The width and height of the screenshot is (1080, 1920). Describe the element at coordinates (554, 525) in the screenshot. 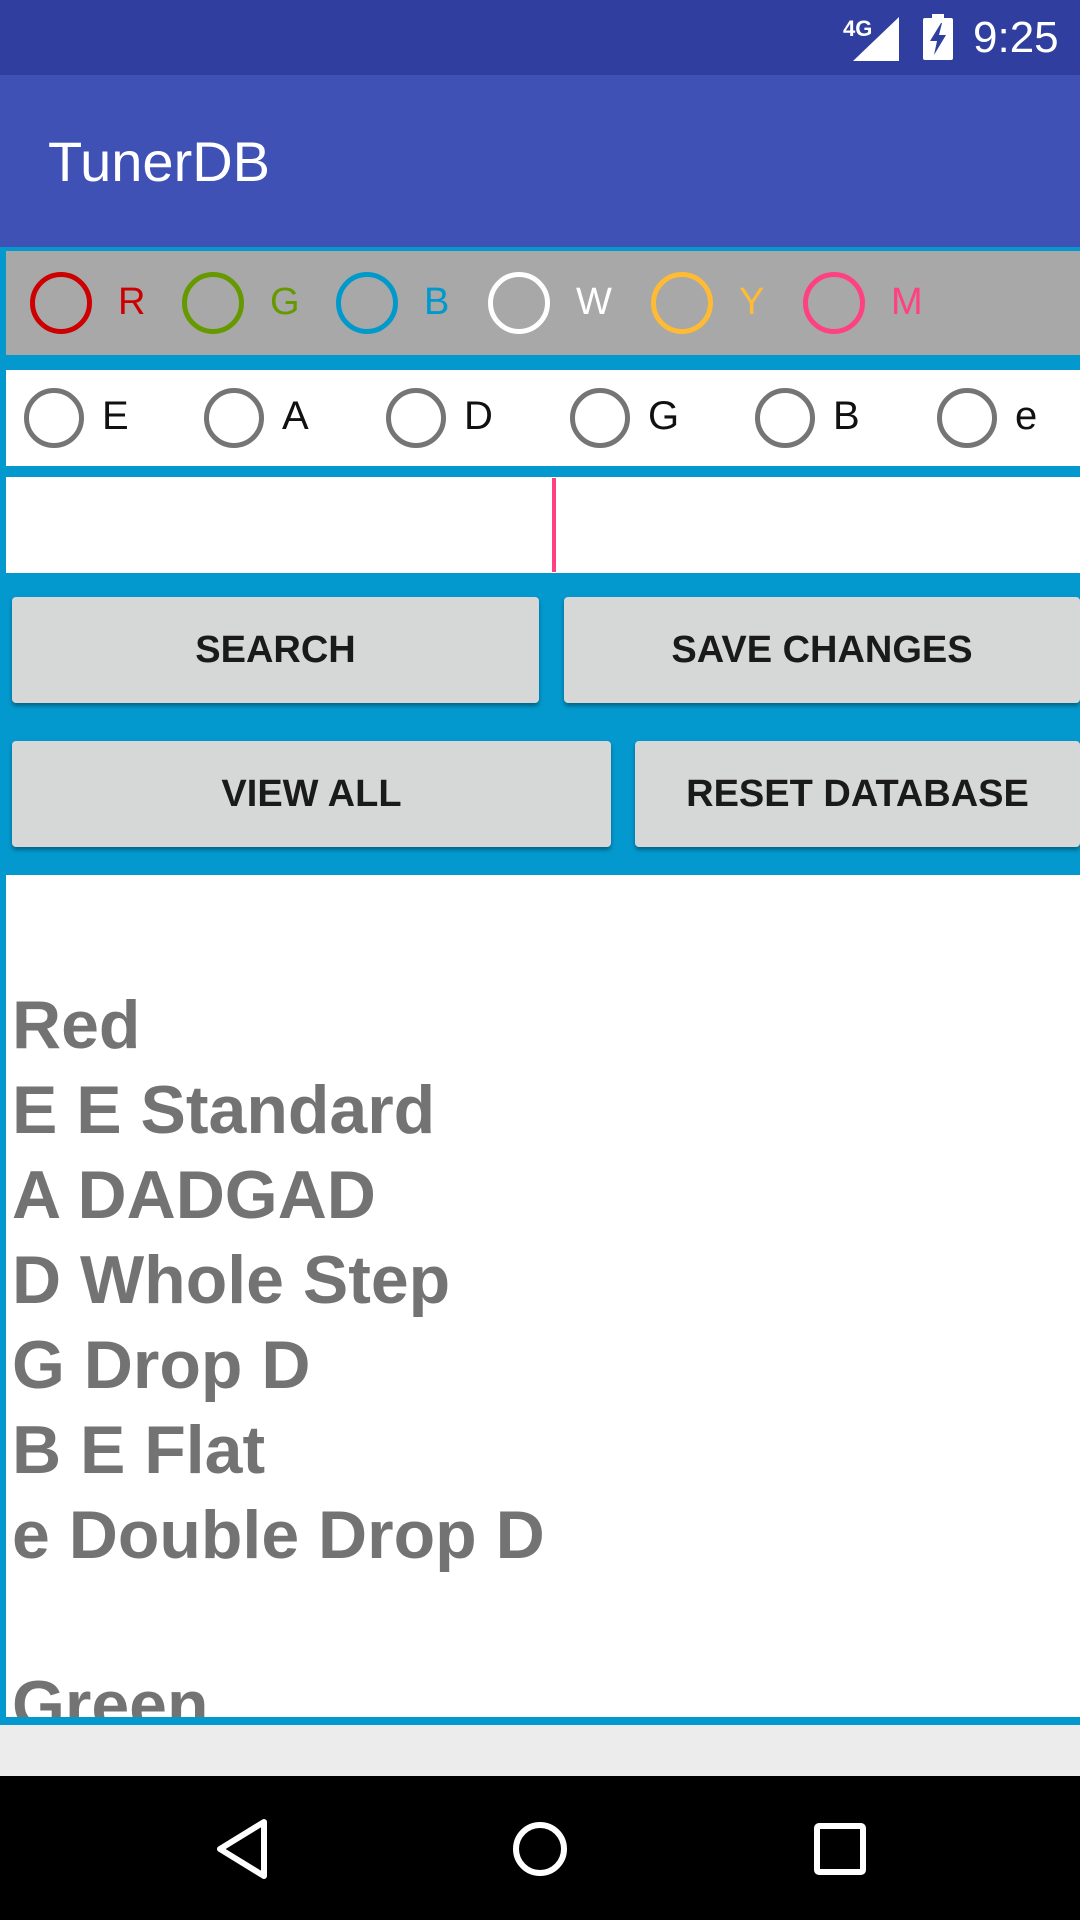

I see `text-cursor` at that location.